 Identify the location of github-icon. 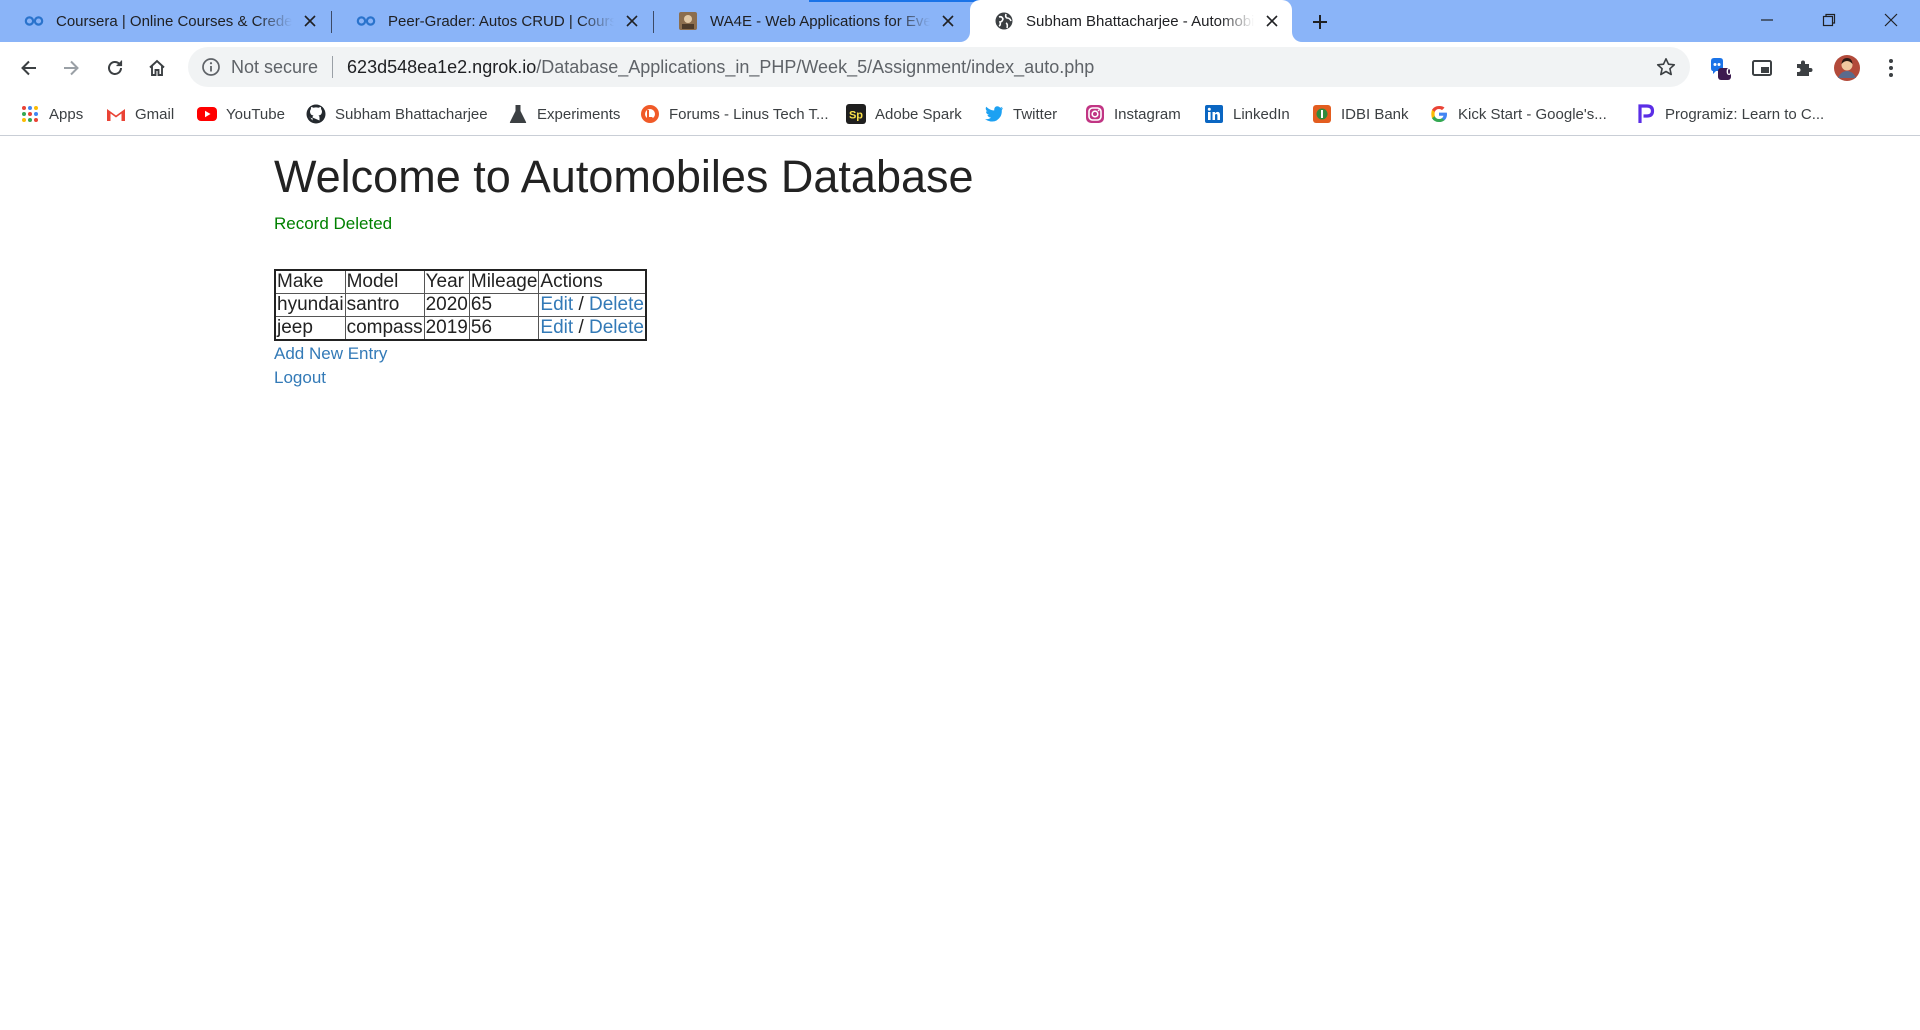
(316, 114).